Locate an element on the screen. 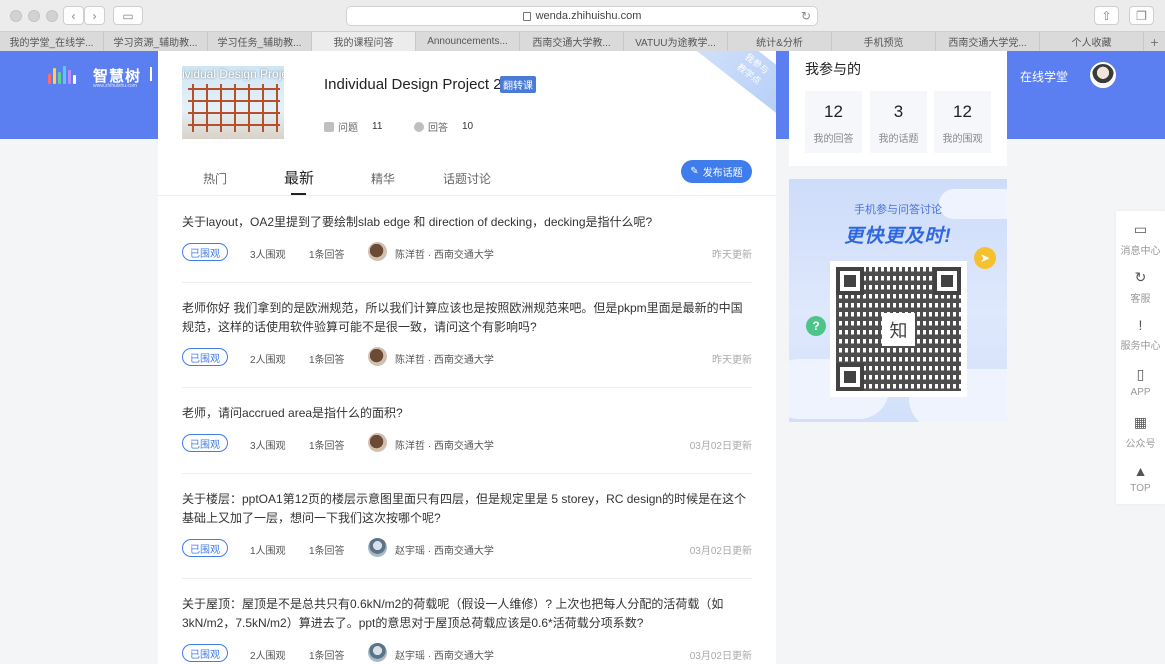 The image size is (1165, 664). question-icon is located at coordinates (329, 126).